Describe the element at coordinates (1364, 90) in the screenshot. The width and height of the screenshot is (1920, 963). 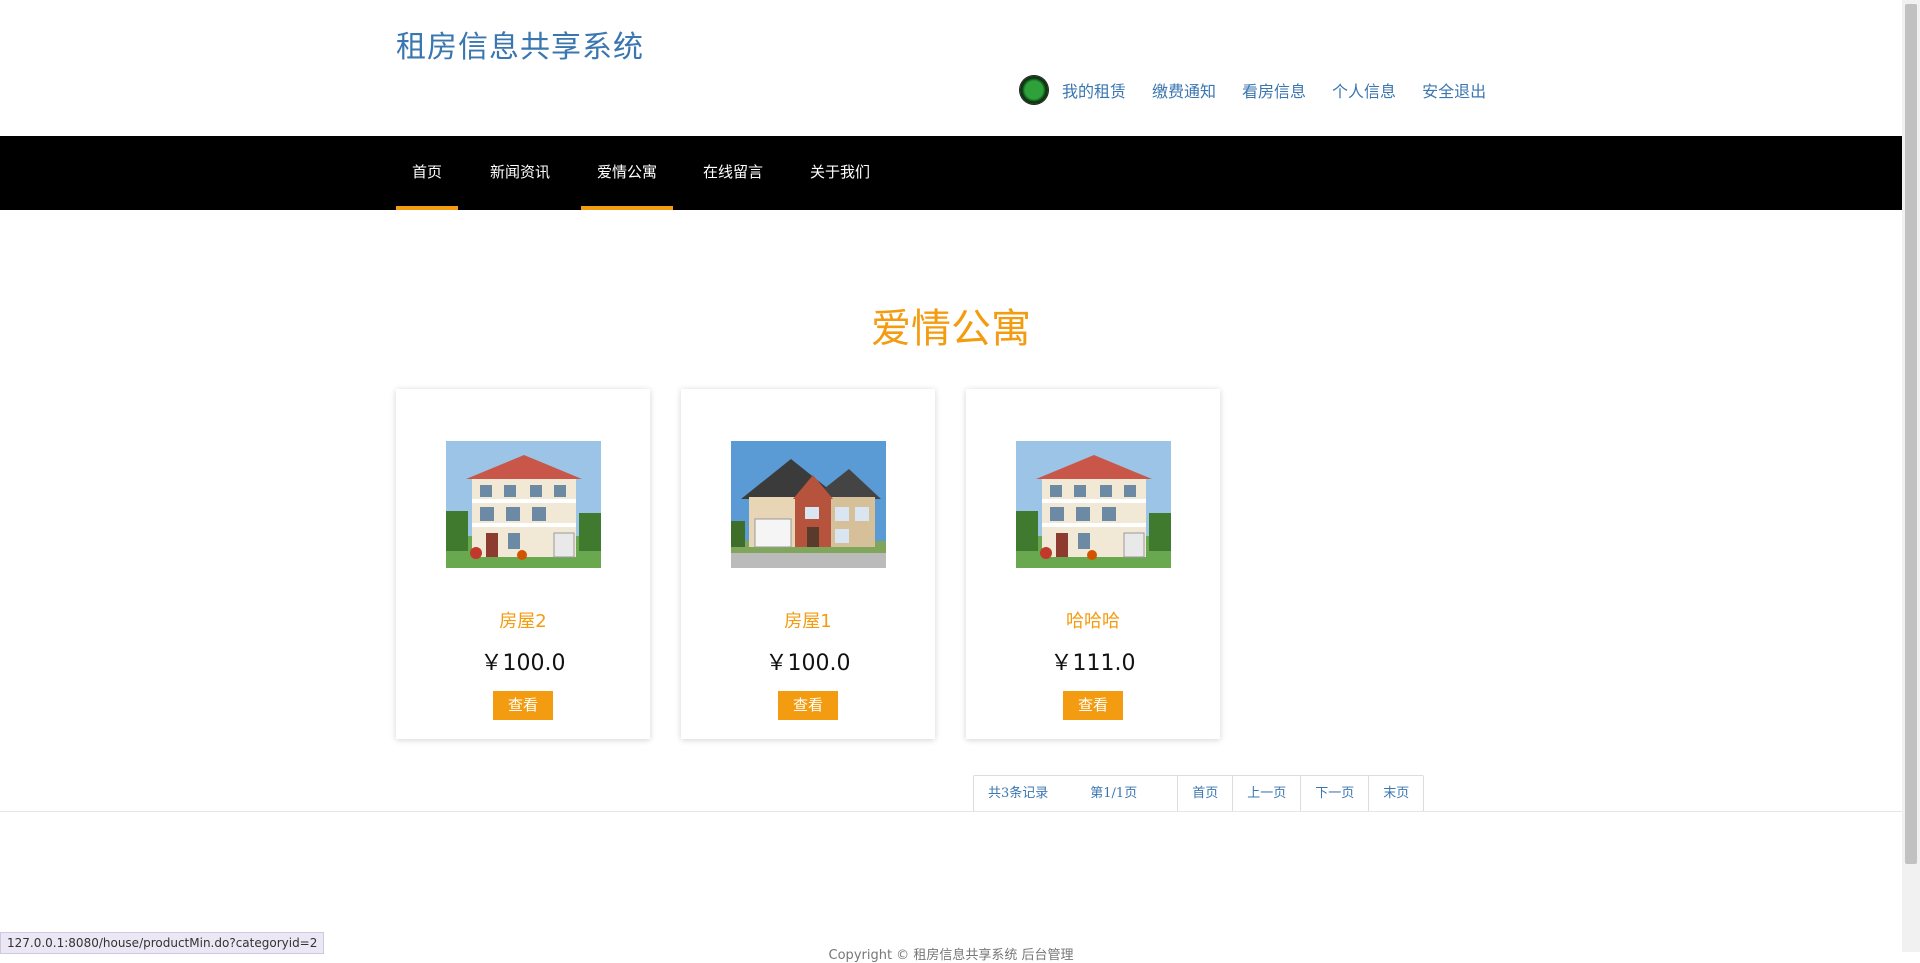
I see `link-personal-info: 个人信息` at that location.